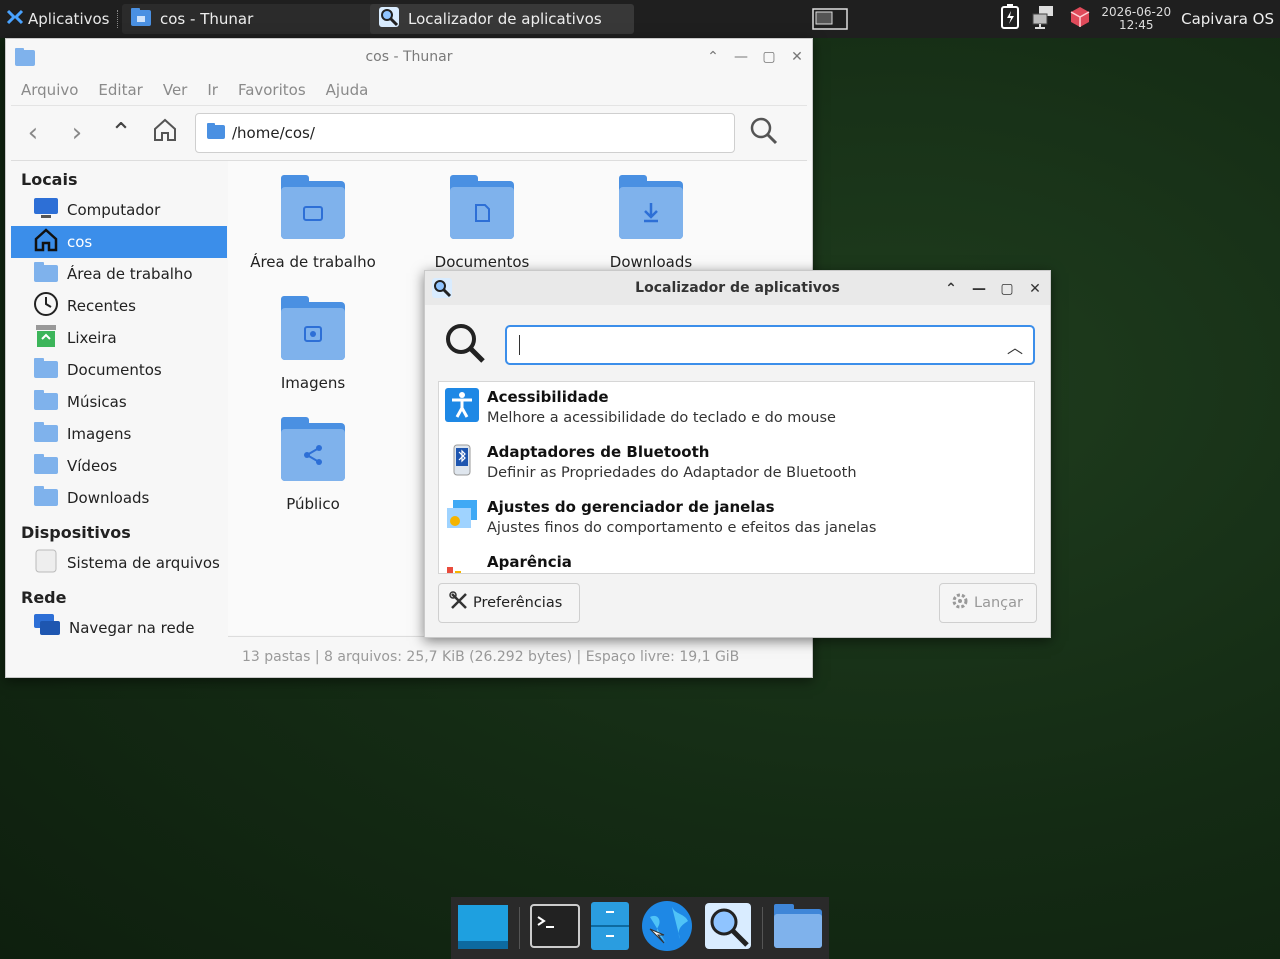 The height and width of the screenshot is (959, 1280). I want to click on location-bar: /home/cos/, so click(465, 133).